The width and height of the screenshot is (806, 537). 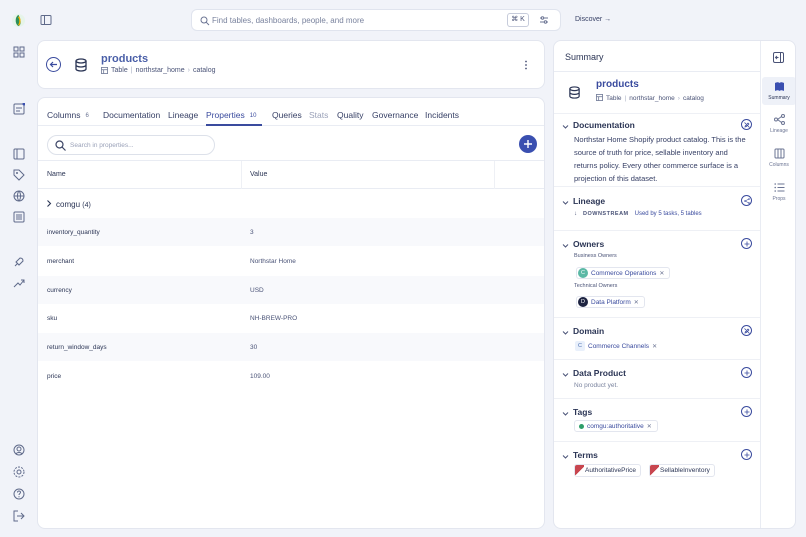 What do you see at coordinates (73, 232) in the screenshot?
I see `property-name: inventory_quantity` at bounding box center [73, 232].